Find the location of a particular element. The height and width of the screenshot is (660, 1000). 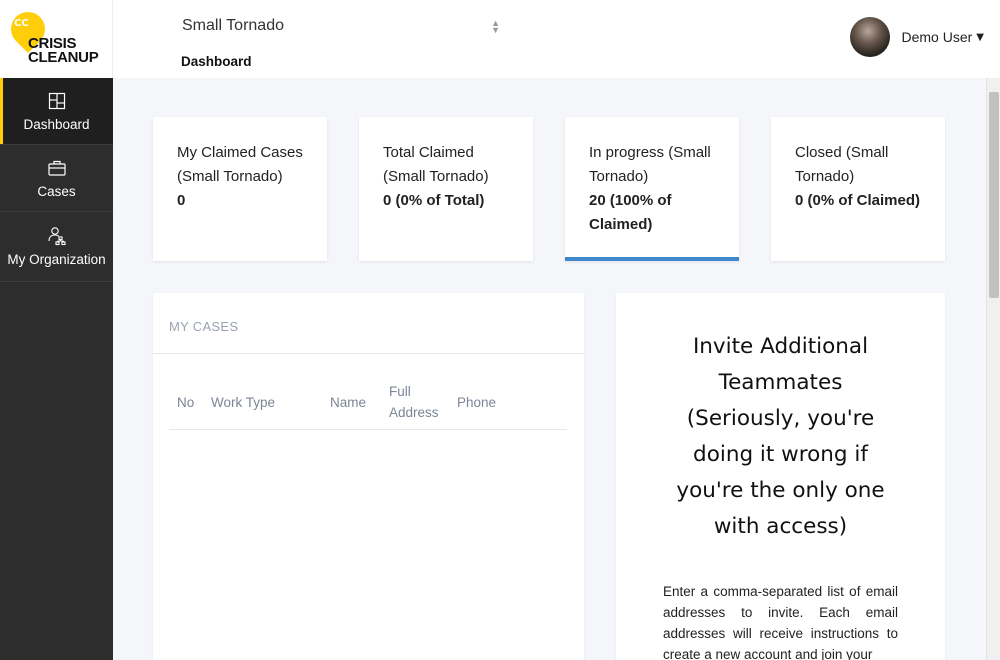

sidebar-item-label: Dashboard is located at coordinates (56, 124).